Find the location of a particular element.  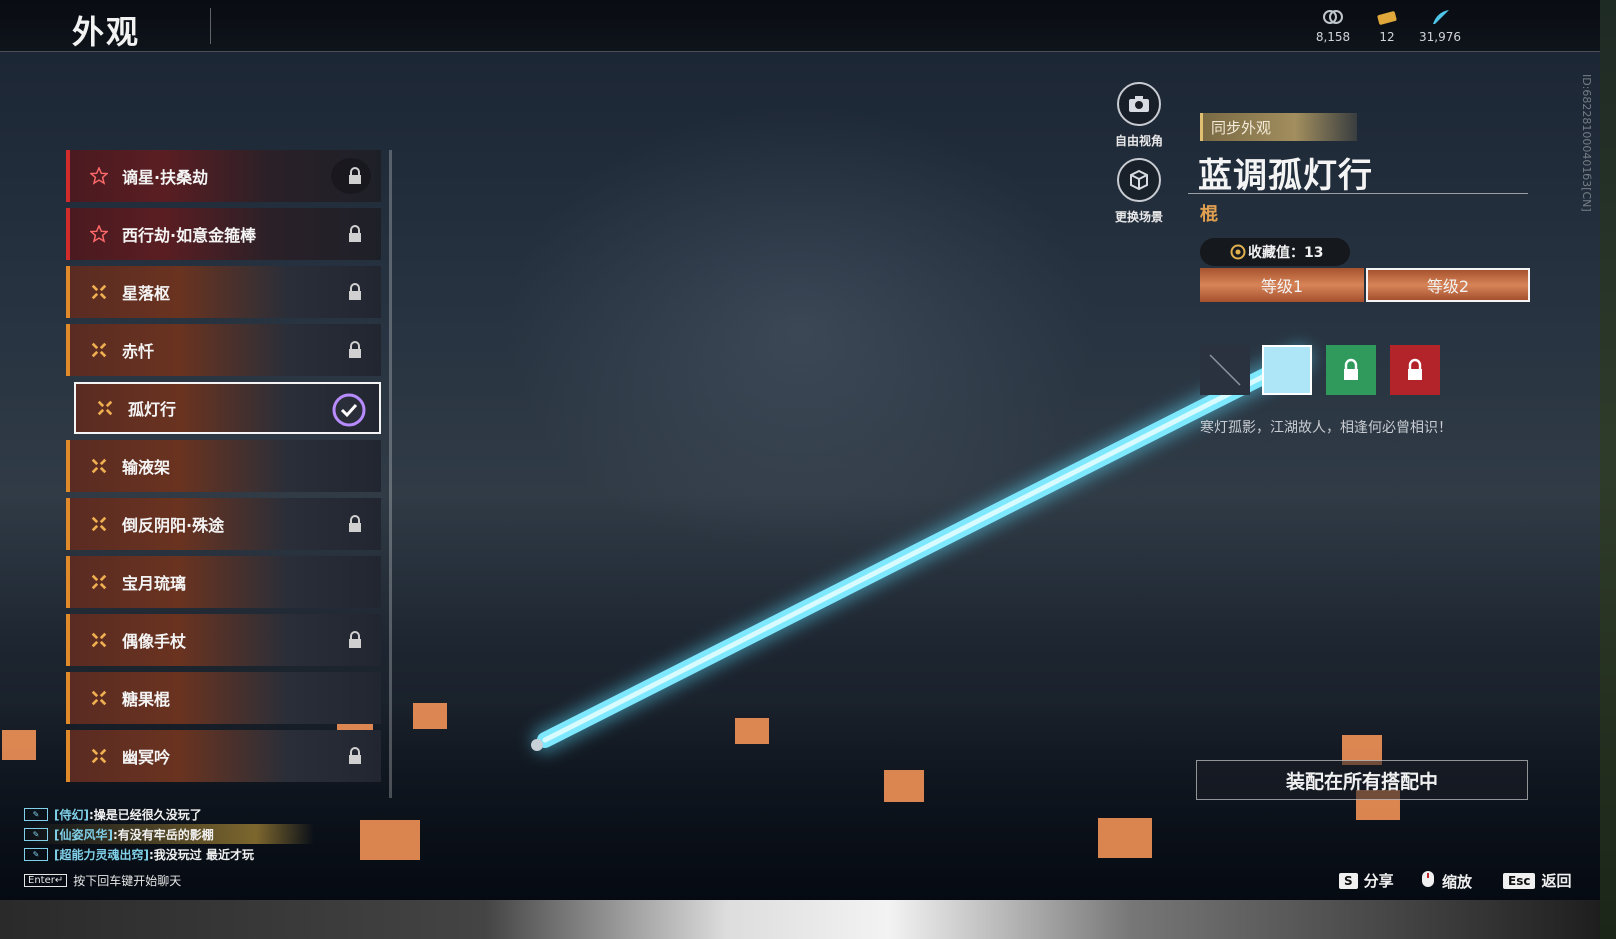

chat-sender: [侍幻] is located at coordinates (71, 814).